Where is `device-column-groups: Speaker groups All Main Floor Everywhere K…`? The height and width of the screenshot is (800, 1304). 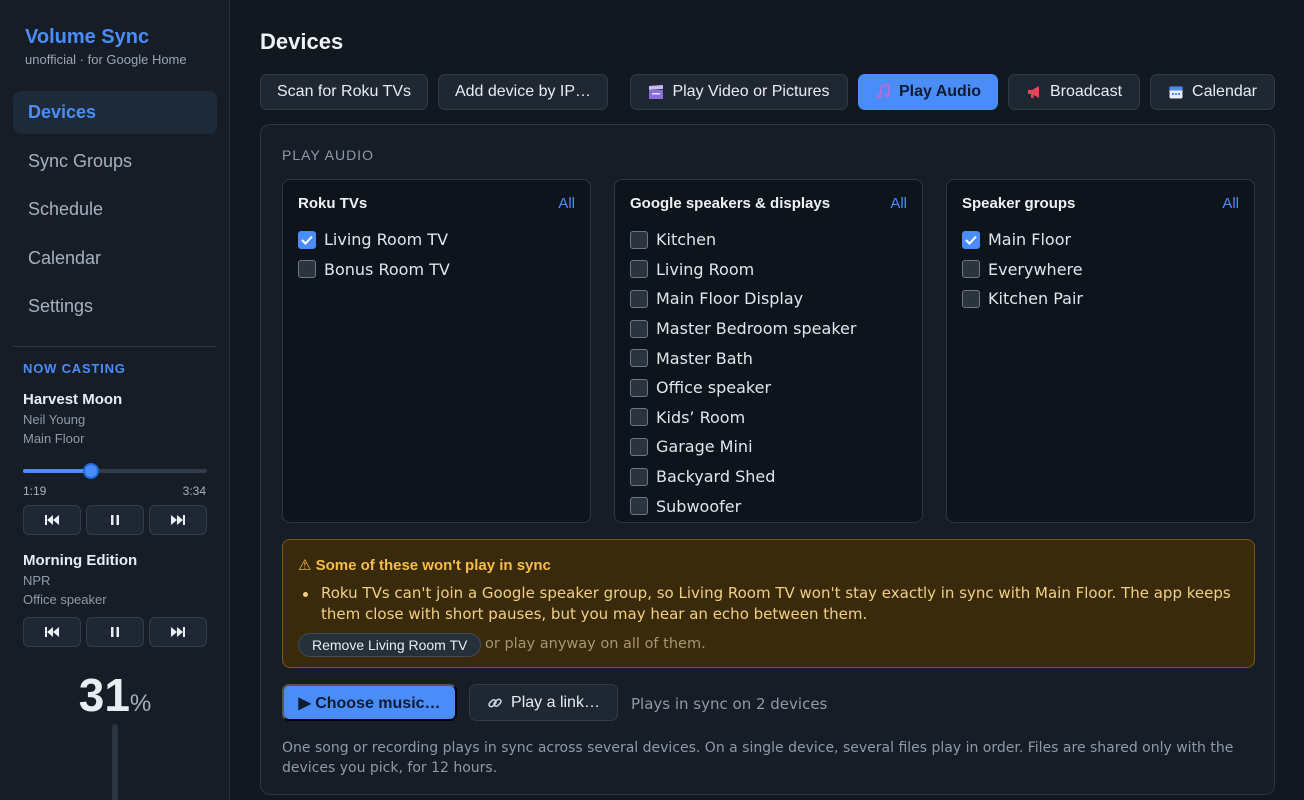 device-column-groups: Speaker groups All Main Floor Everywhere K… is located at coordinates (1100, 351).